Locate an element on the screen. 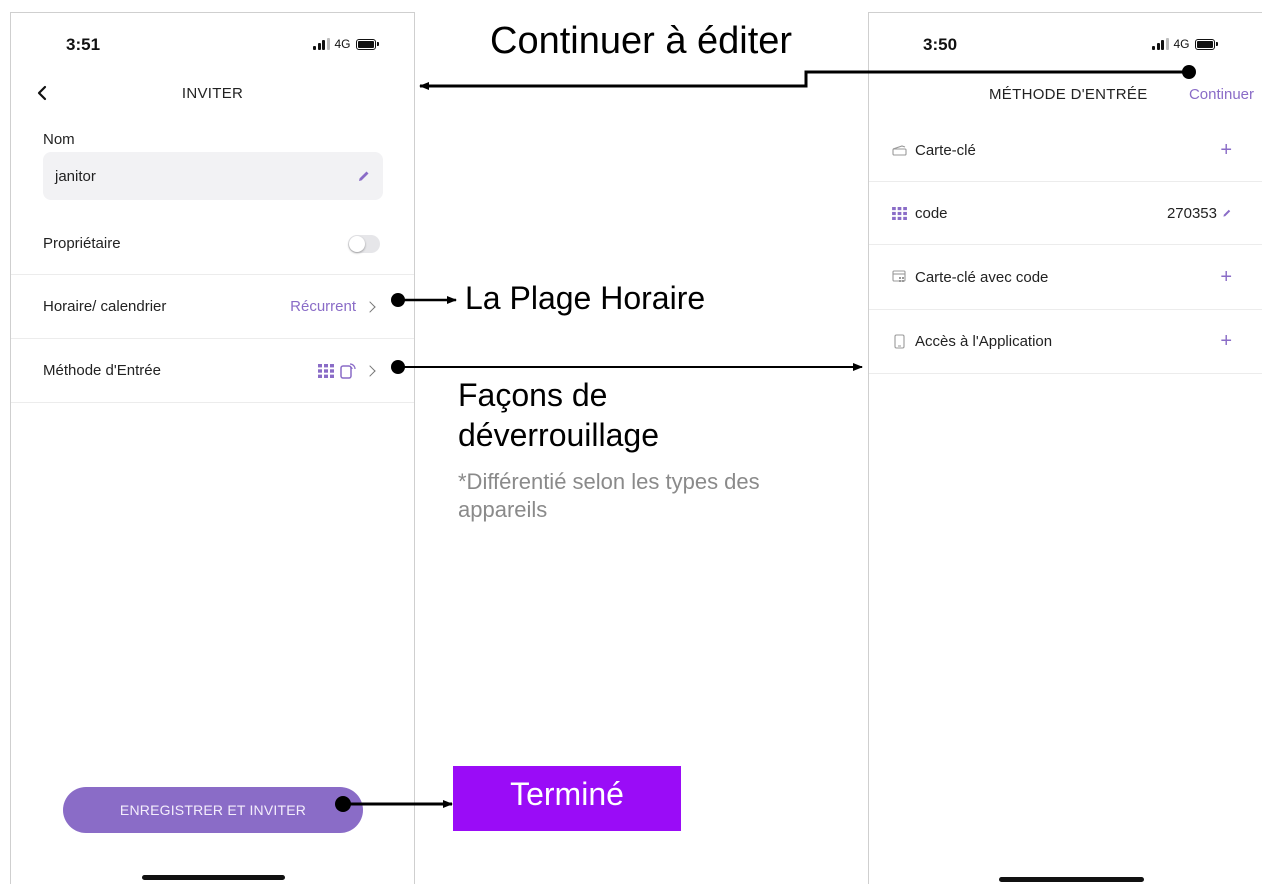 The height and width of the screenshot is (884, 1262). arrow-unlock-methods is located at coordinates (627, 367).